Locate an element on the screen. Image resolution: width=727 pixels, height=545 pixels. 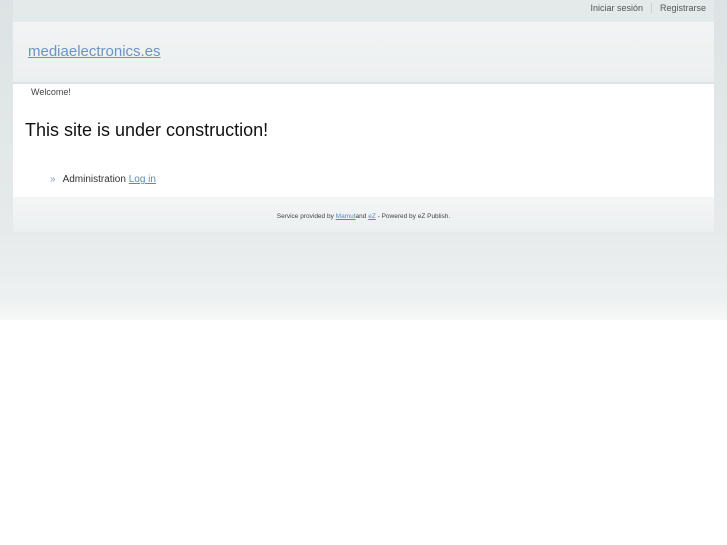
admin-list-item: » Administration Log in is located at coordinates (103, 179).